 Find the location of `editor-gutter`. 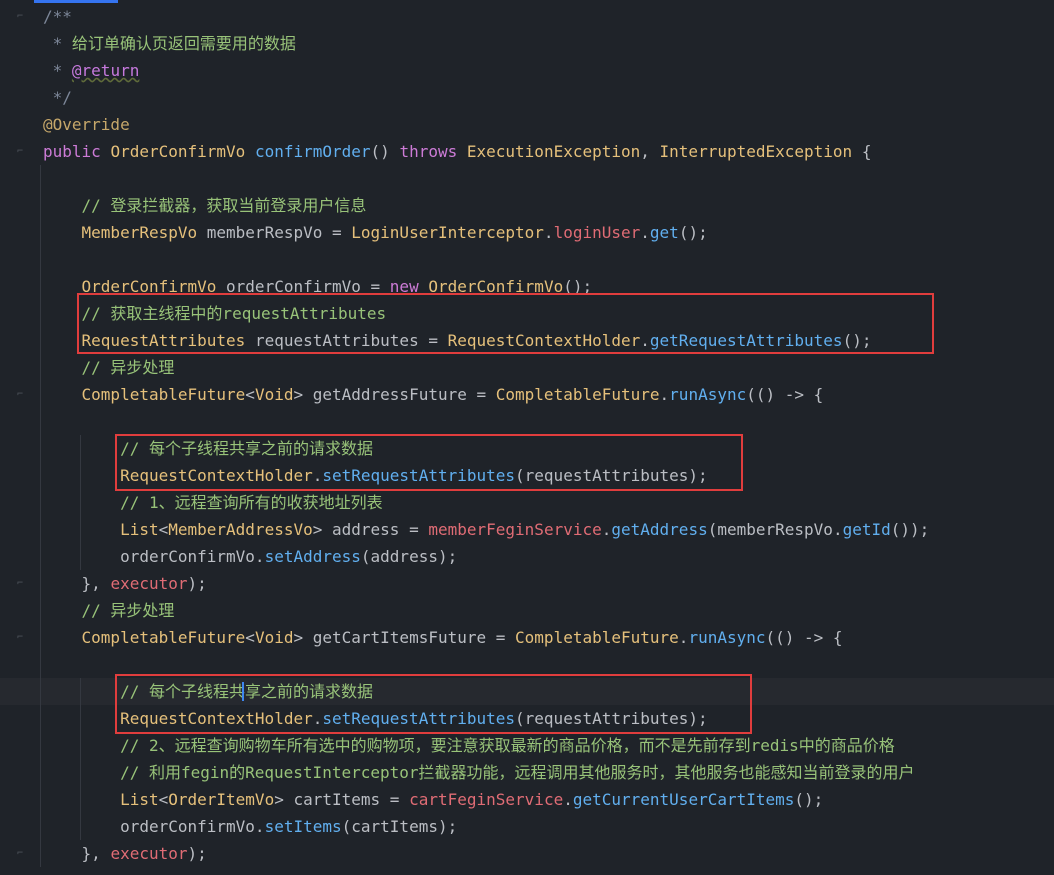

editor-gutter is located at coordinates (16, 437).